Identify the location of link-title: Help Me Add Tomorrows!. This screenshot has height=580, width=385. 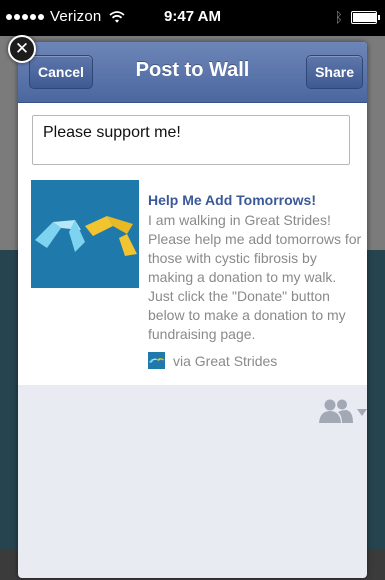
(232, 200).